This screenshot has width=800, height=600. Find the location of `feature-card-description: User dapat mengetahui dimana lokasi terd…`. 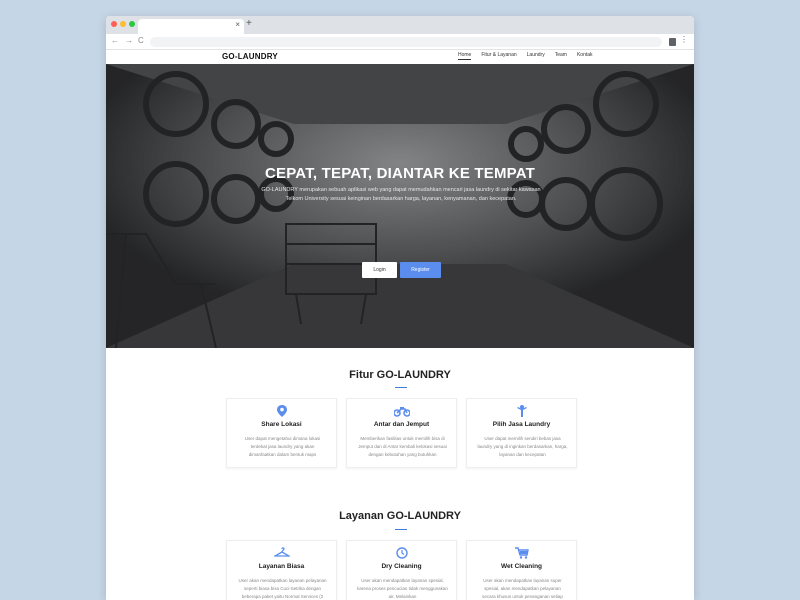

feature-card-description: User dapat mengetahui dimana lokasi terd… is located at coordinates (282, 446).